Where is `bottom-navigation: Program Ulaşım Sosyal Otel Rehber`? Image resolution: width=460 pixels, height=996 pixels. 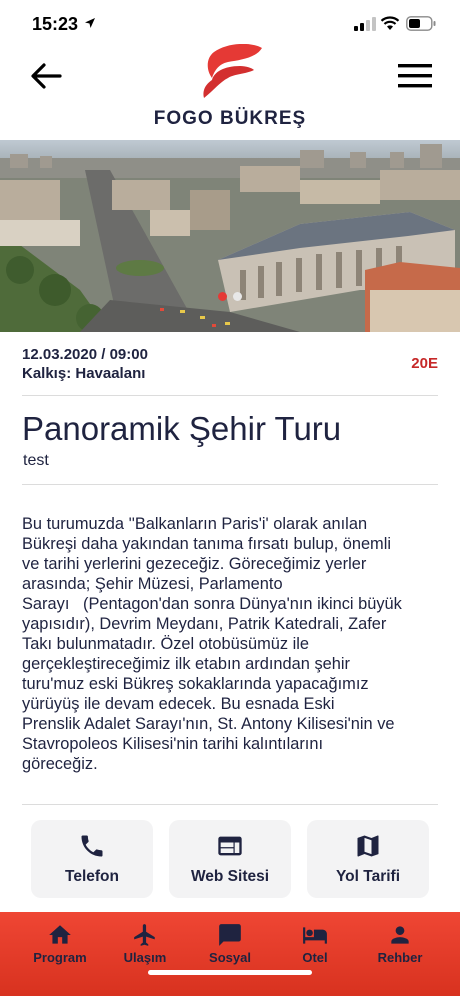 bottom-navigation: Program Ulaşım Sosyal Otel Rehber is located at coordinates (230, 954).